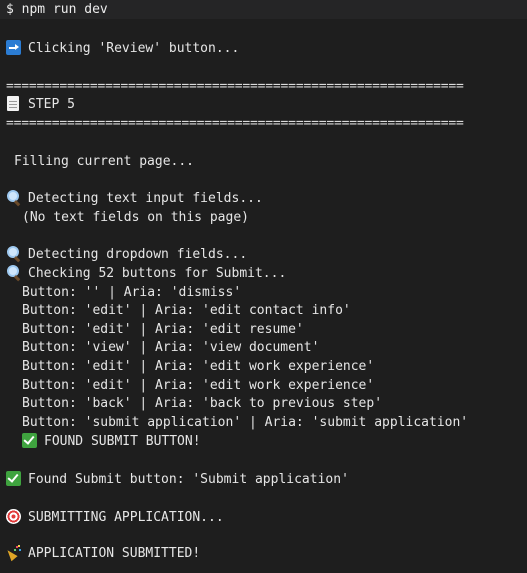  What do you see at coordinates (13, 516) in the screenshot?
I see `target-icon` at bounding box center [13, 516].